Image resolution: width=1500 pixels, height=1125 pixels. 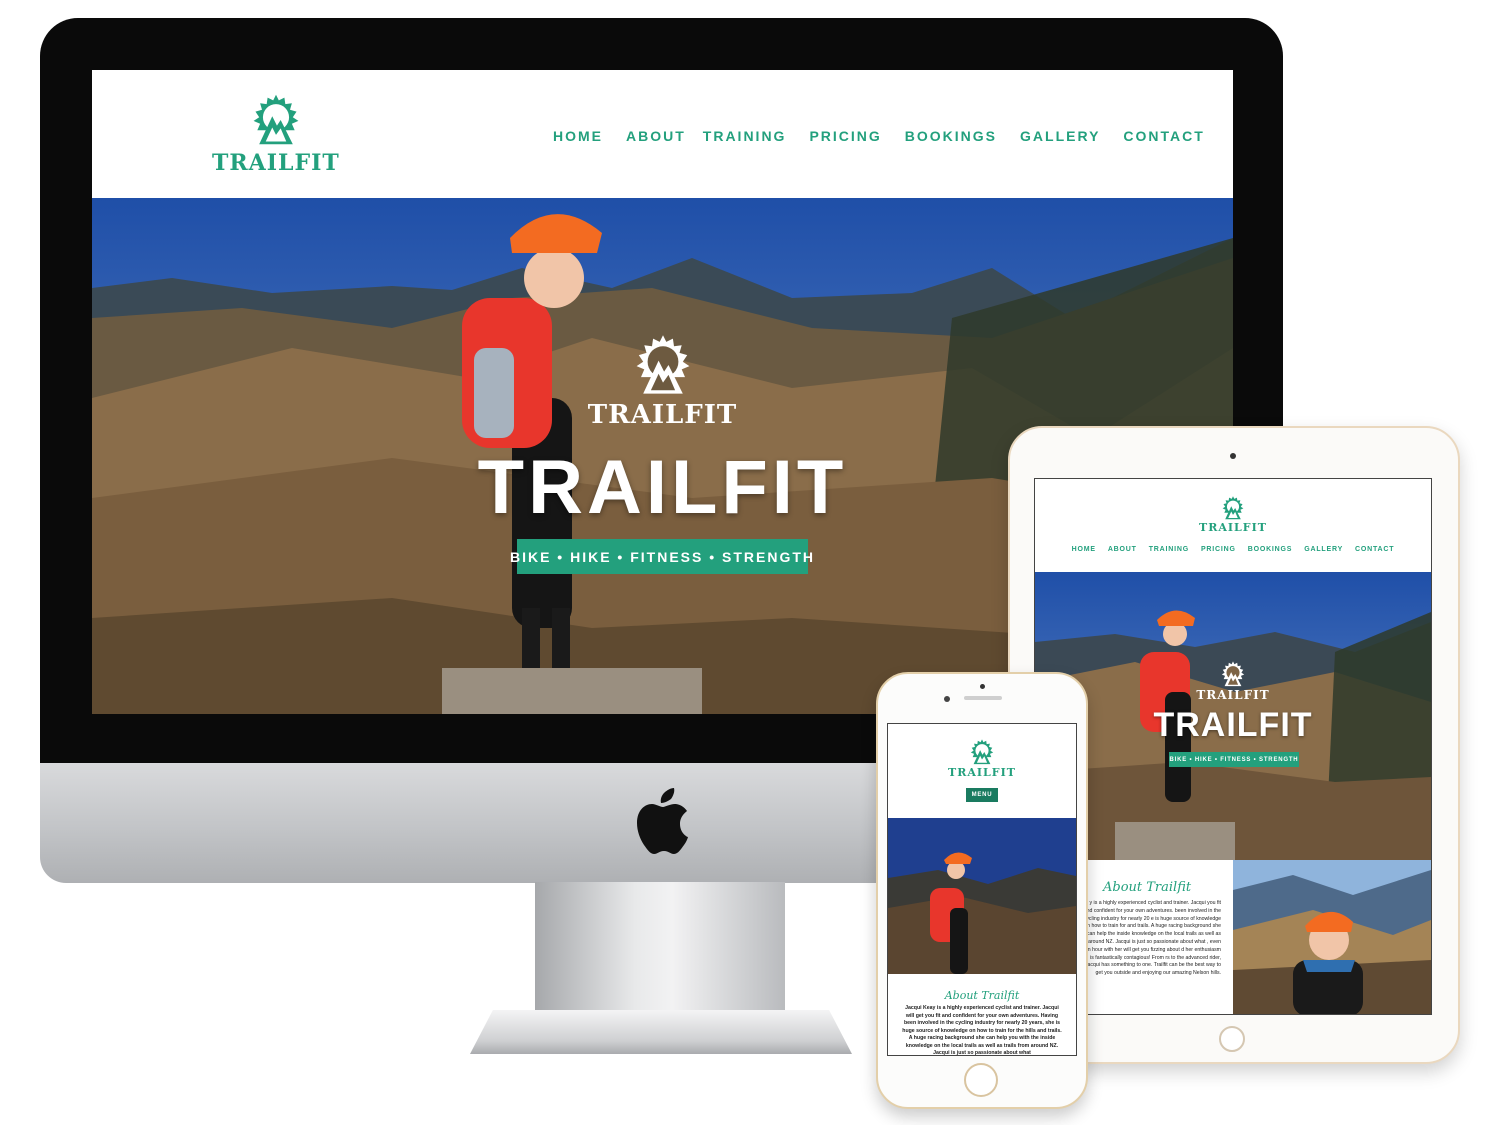 I want to click on ipad-camera, so click(x=1233, y=456).